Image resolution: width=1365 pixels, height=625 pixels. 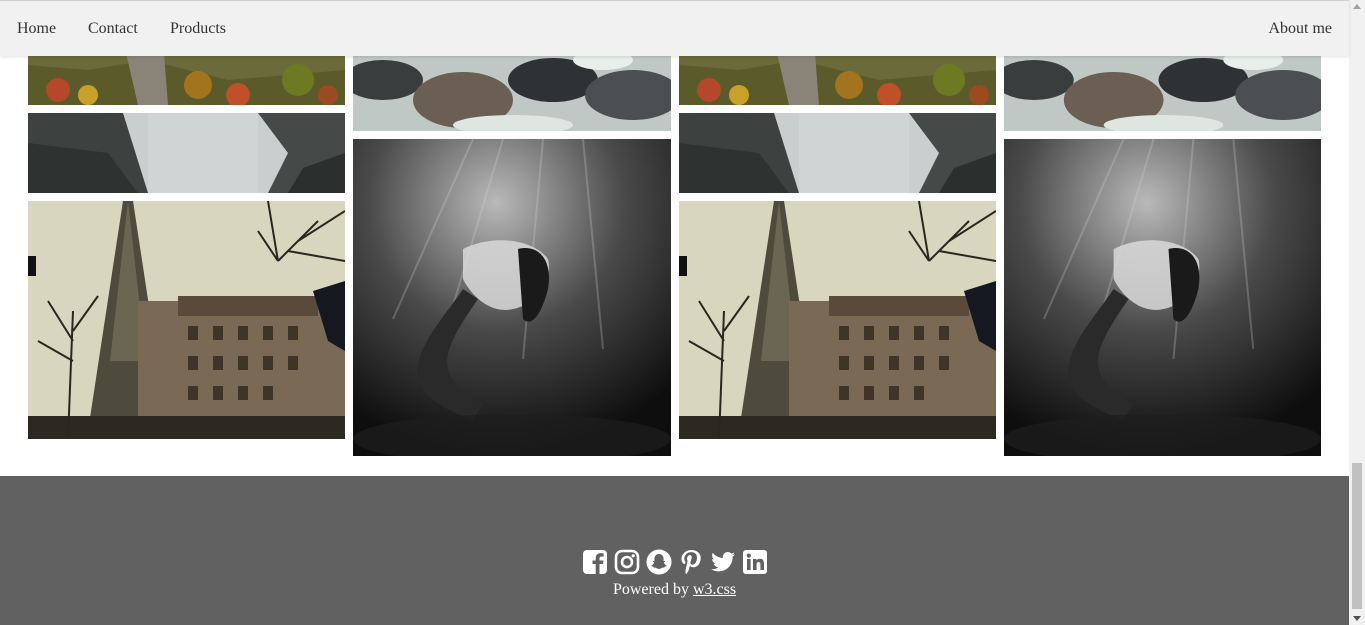 I want to click on powered-by-label: Powered by, so click(x=652, y=589).